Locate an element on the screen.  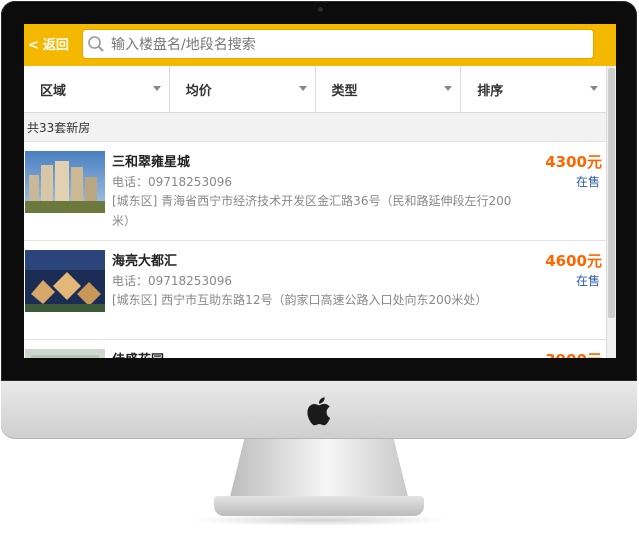
listing-name: 海亮大都汇 is located at coordinates (145, 261).